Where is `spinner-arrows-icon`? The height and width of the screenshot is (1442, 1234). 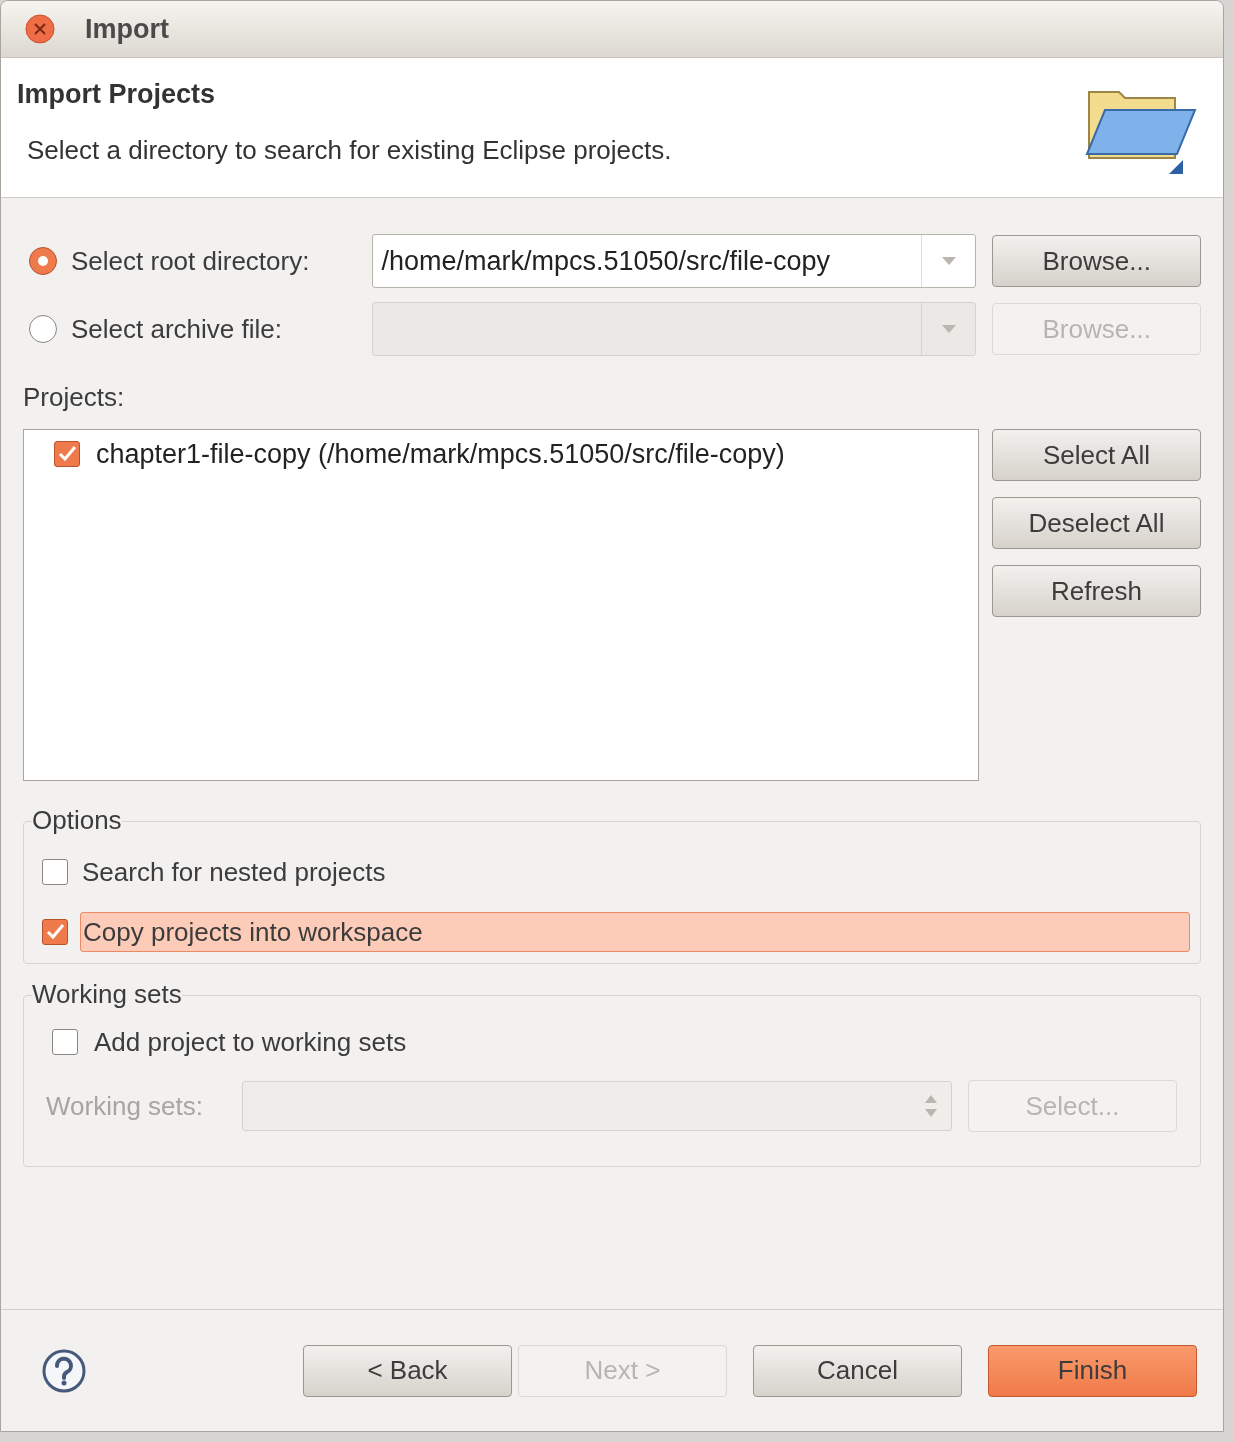 spinner-arrows-icon is located at coordinates (931, 1106).